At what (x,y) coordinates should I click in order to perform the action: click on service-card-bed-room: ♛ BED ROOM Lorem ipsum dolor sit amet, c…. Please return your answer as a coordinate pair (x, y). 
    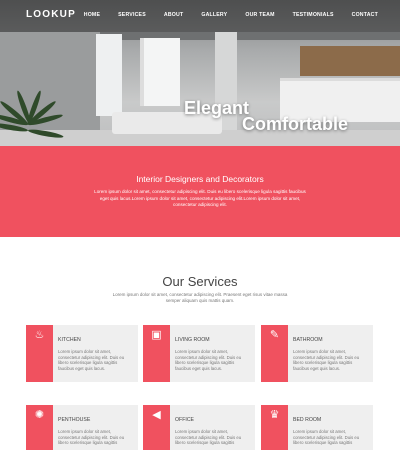
    Looking at the image, I should click on (317, 427).